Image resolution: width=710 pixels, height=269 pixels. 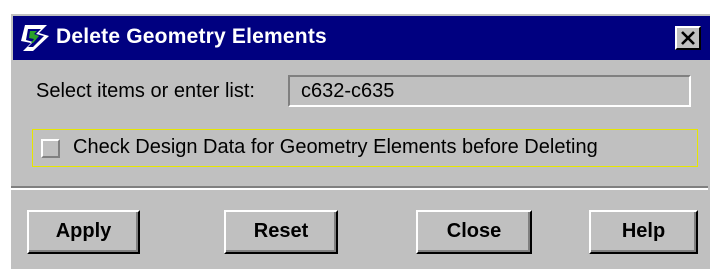 I want to click on close-window-button, so click(x=688, y=38).